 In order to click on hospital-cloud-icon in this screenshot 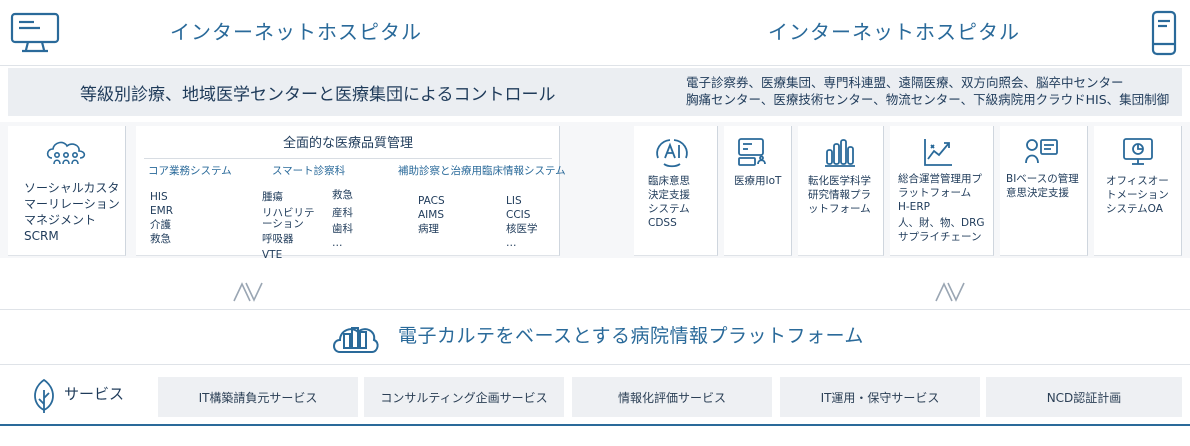, I will do `click(355, 337)`.